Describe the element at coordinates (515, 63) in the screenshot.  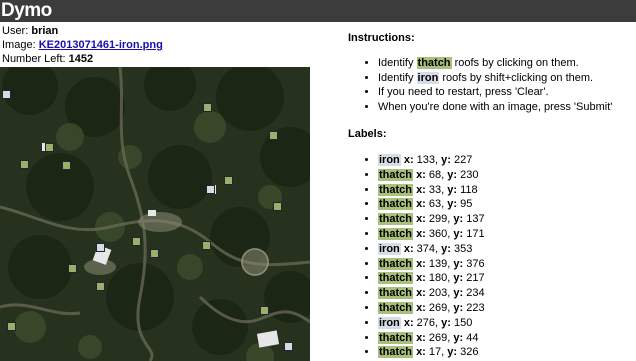
I see `instruction-text: roofs by clicking on them.` at that location.